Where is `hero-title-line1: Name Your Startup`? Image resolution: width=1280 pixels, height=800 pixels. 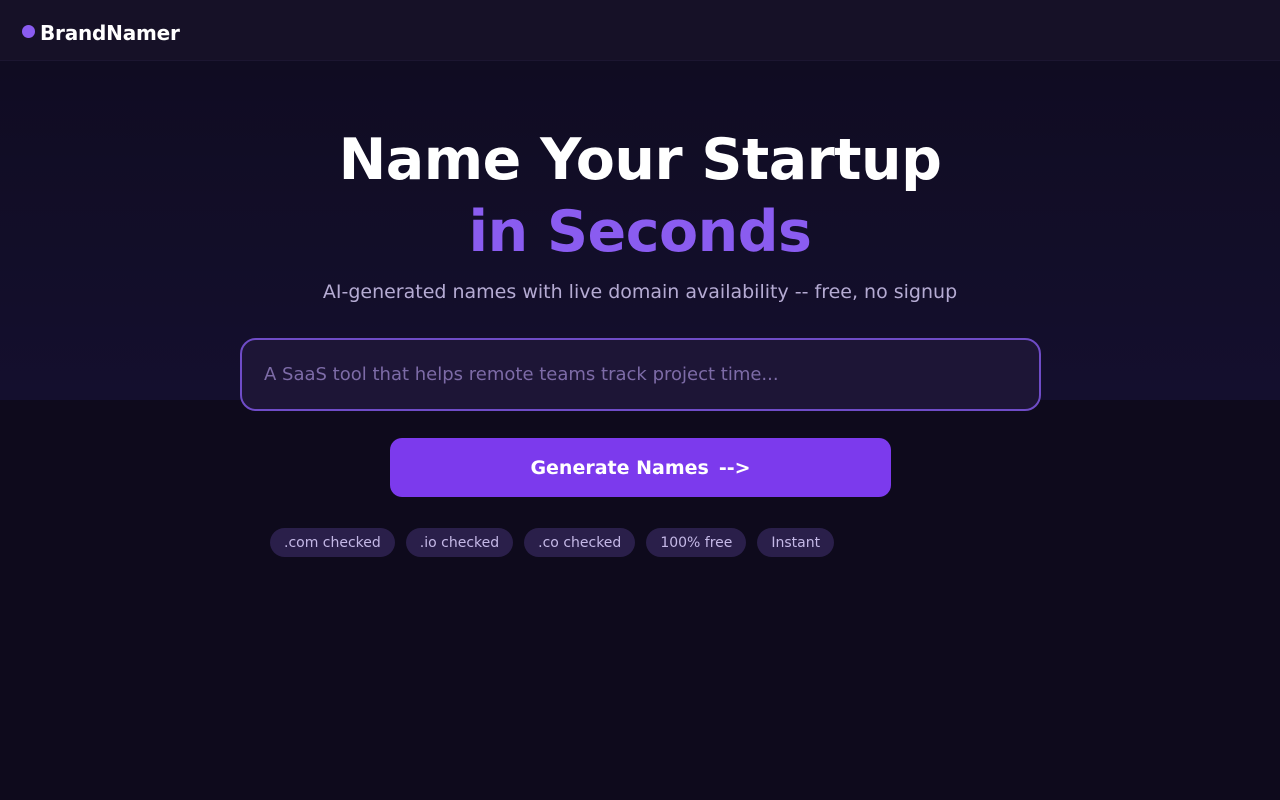 hero-title-line1: Name Your Startup is located at coordinates (640, 160).